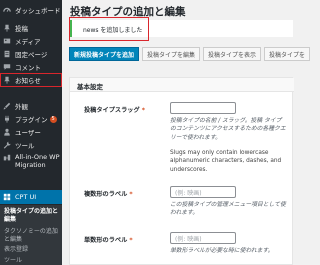  I want to click on menu-plugins: プラグイン 5, so click(31, 119).